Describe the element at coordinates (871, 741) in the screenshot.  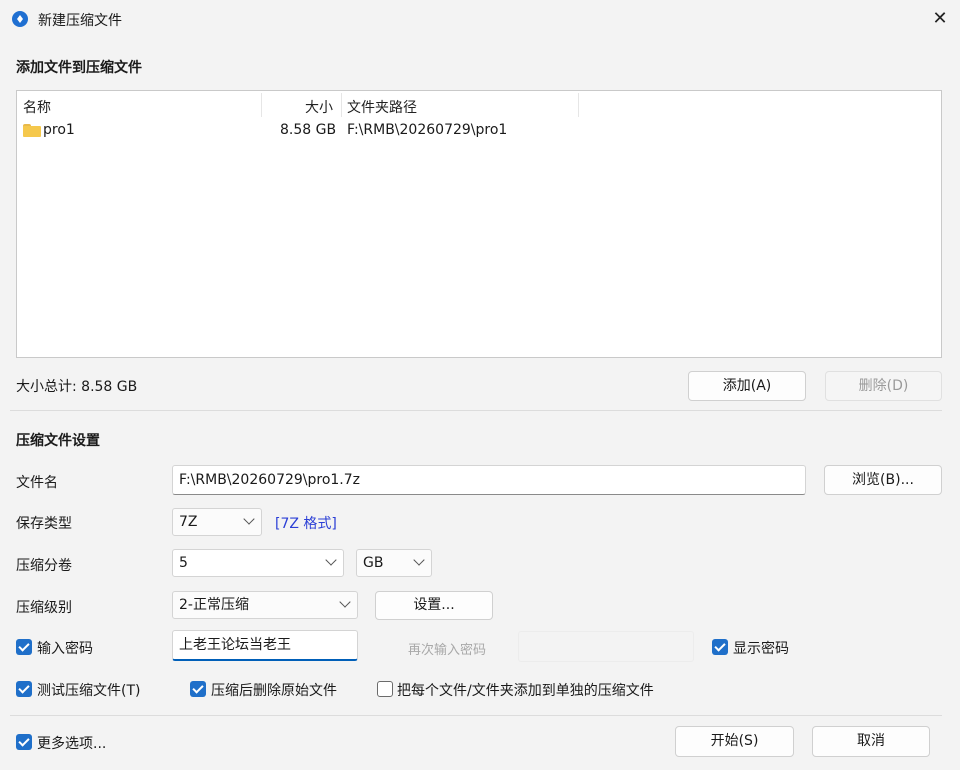
I see `cancel-button: 取消` at that location.